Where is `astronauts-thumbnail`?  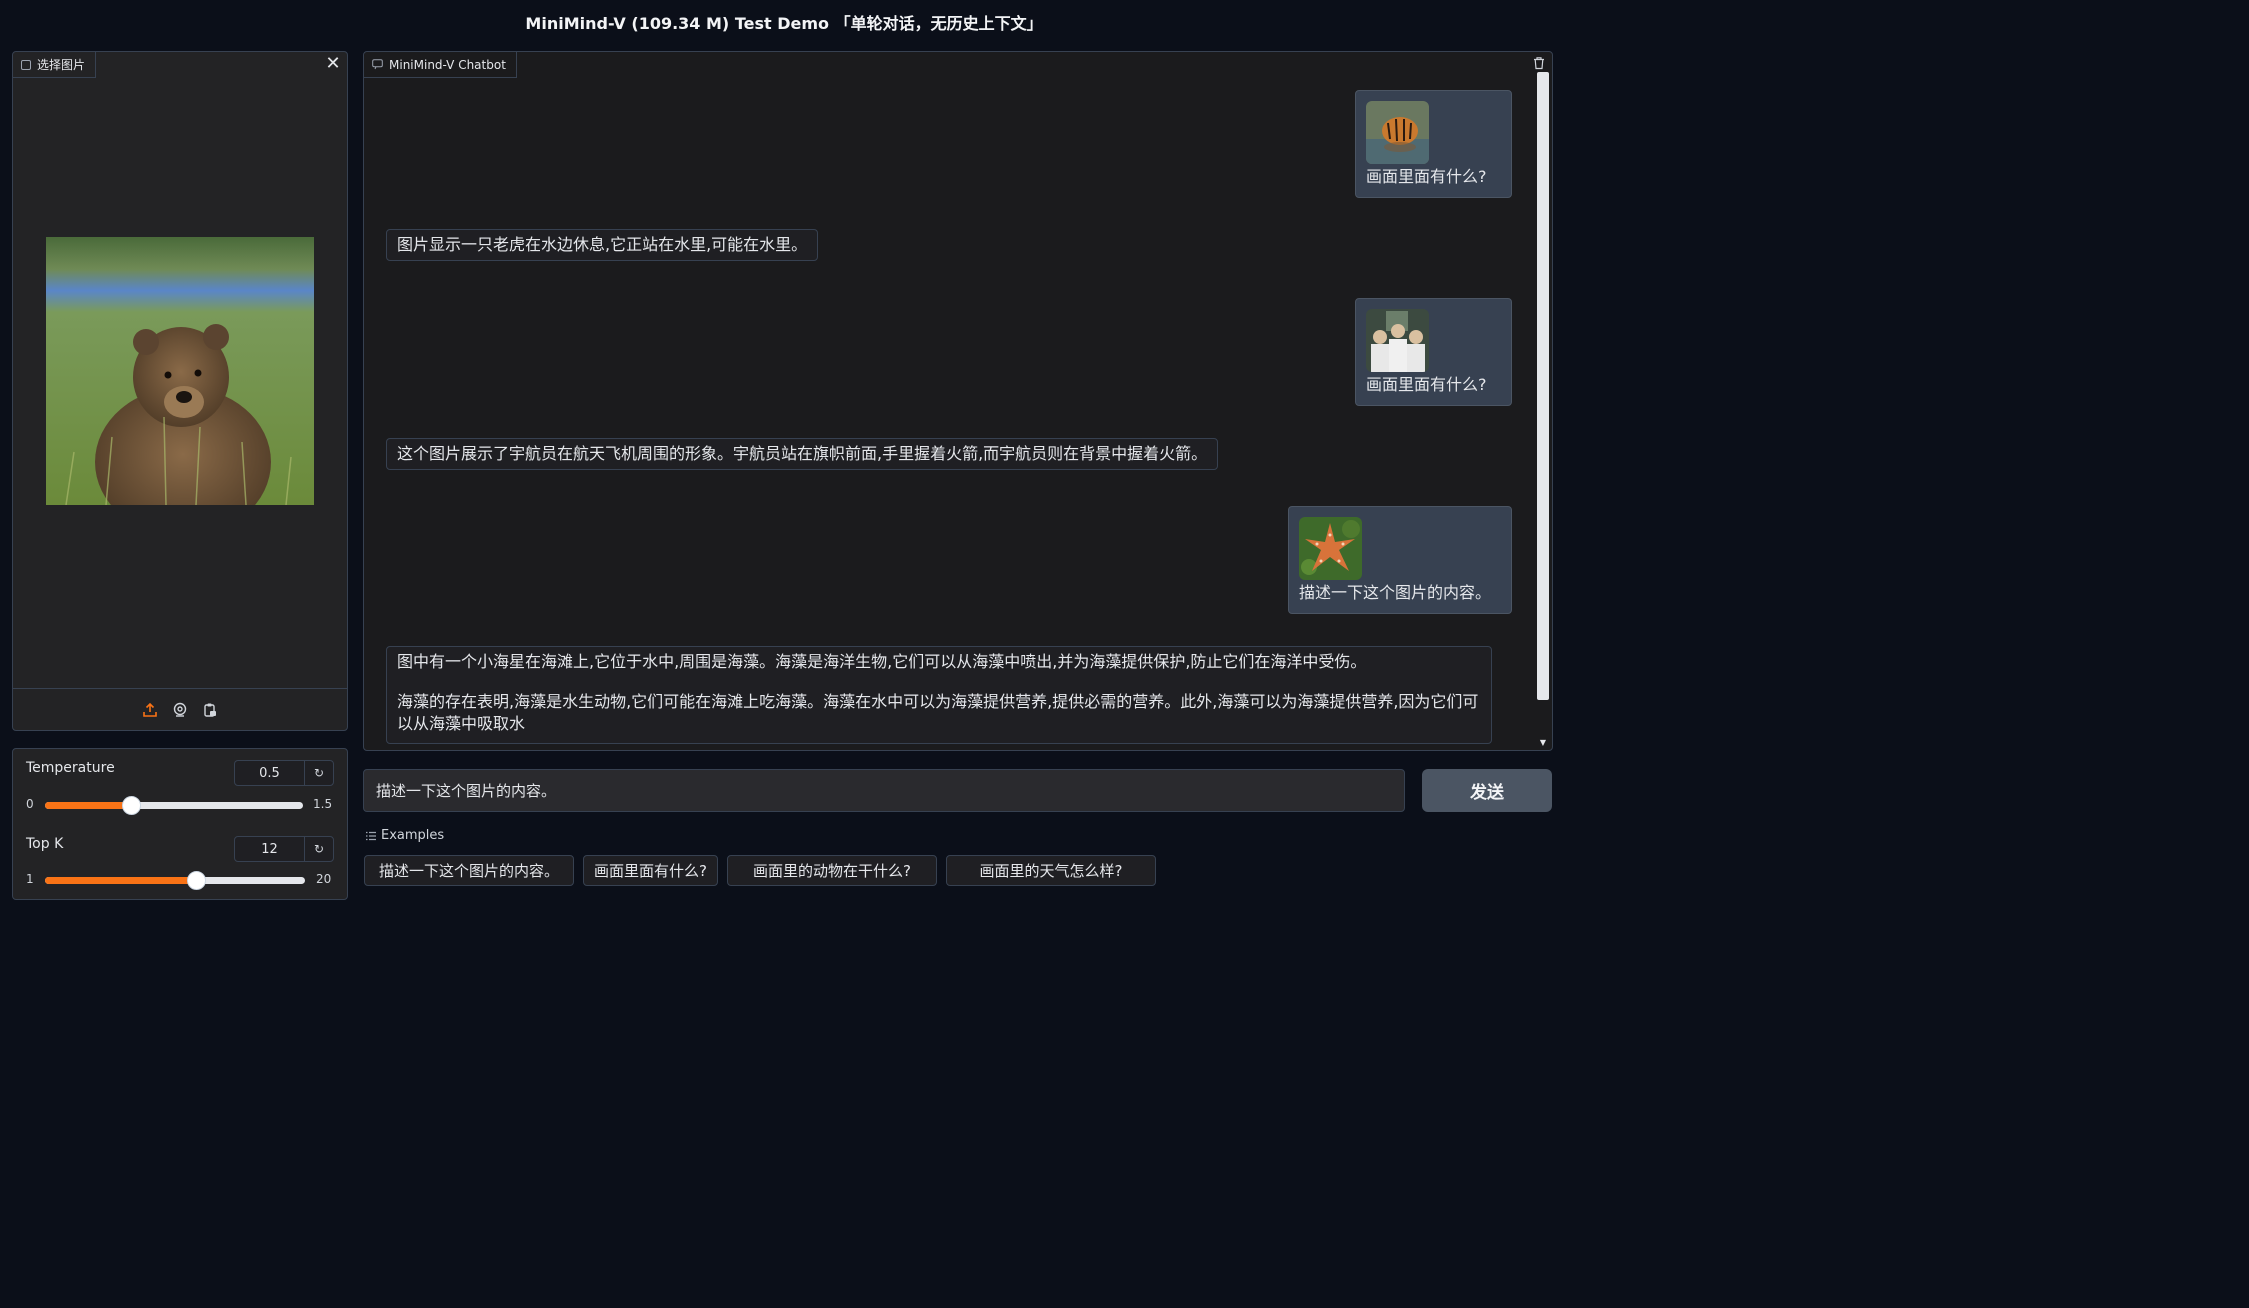
astronauts-thumbnail is located at coordinates (1397, 340).